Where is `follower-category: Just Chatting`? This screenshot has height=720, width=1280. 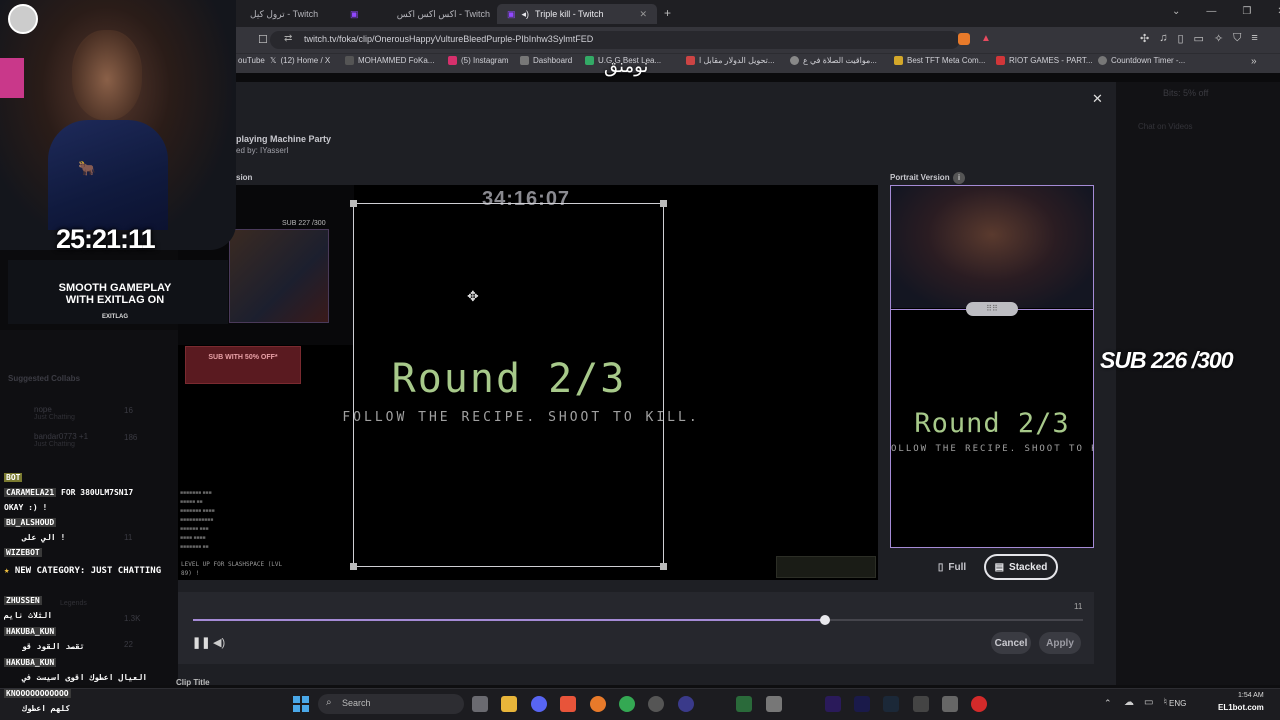
follower-category: Just Chatting is located at coordinates (54, 444).